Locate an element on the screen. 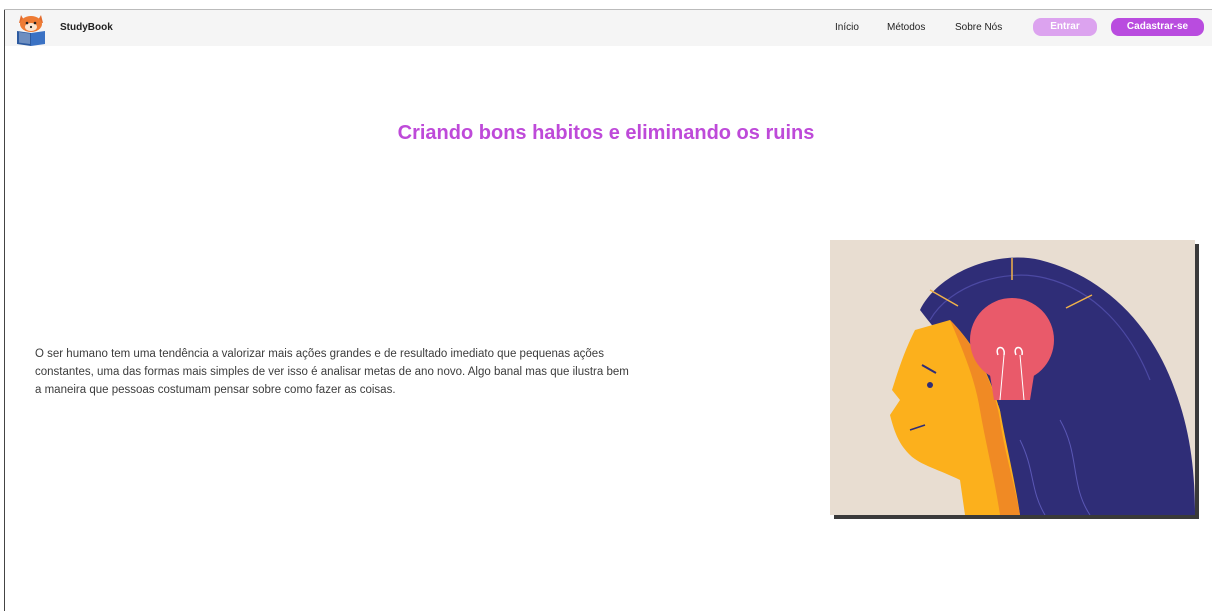 The height and width of the screenshot is (611, 1212). illustration-frame is located at coordinates (1012, 377).